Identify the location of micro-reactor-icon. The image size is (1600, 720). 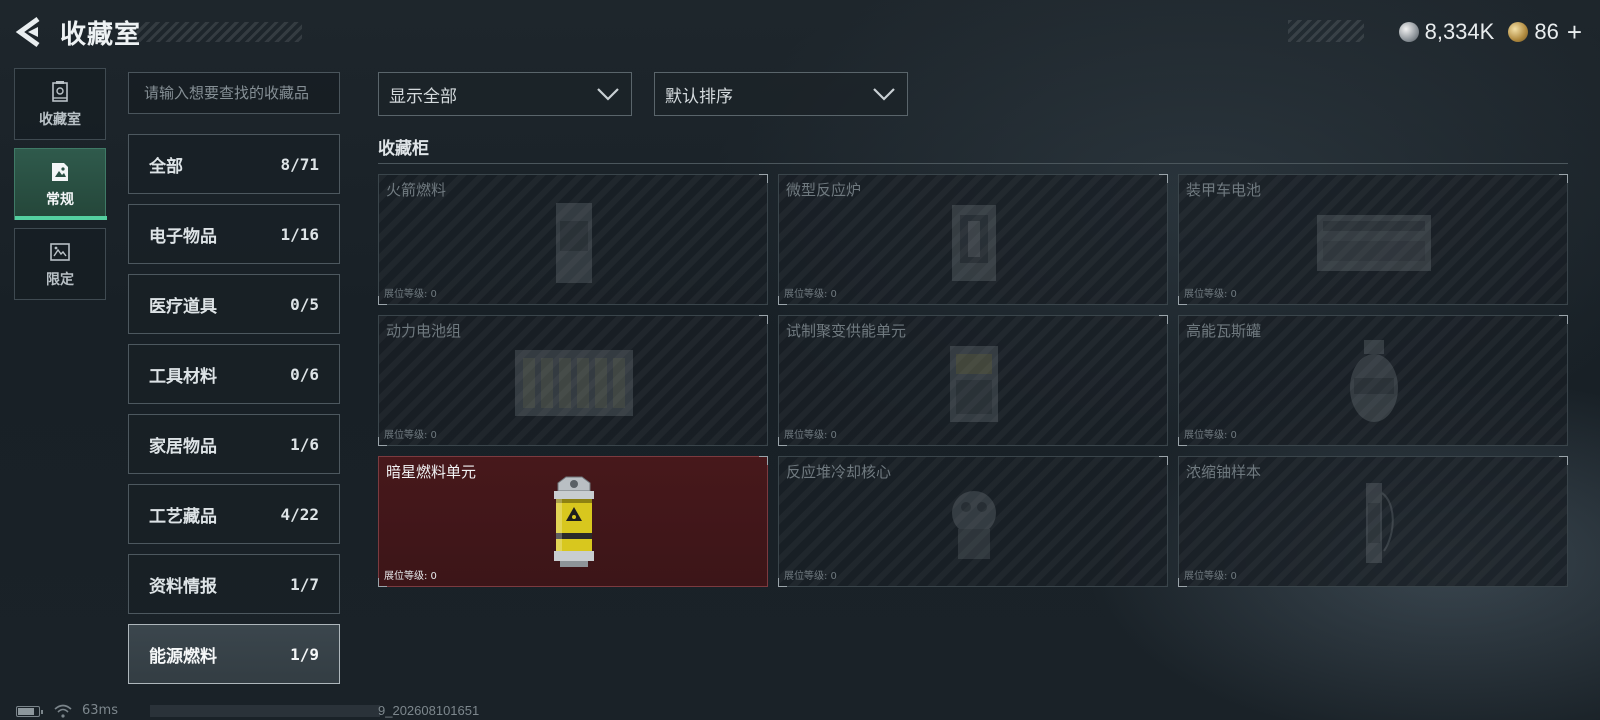
(974, 243).